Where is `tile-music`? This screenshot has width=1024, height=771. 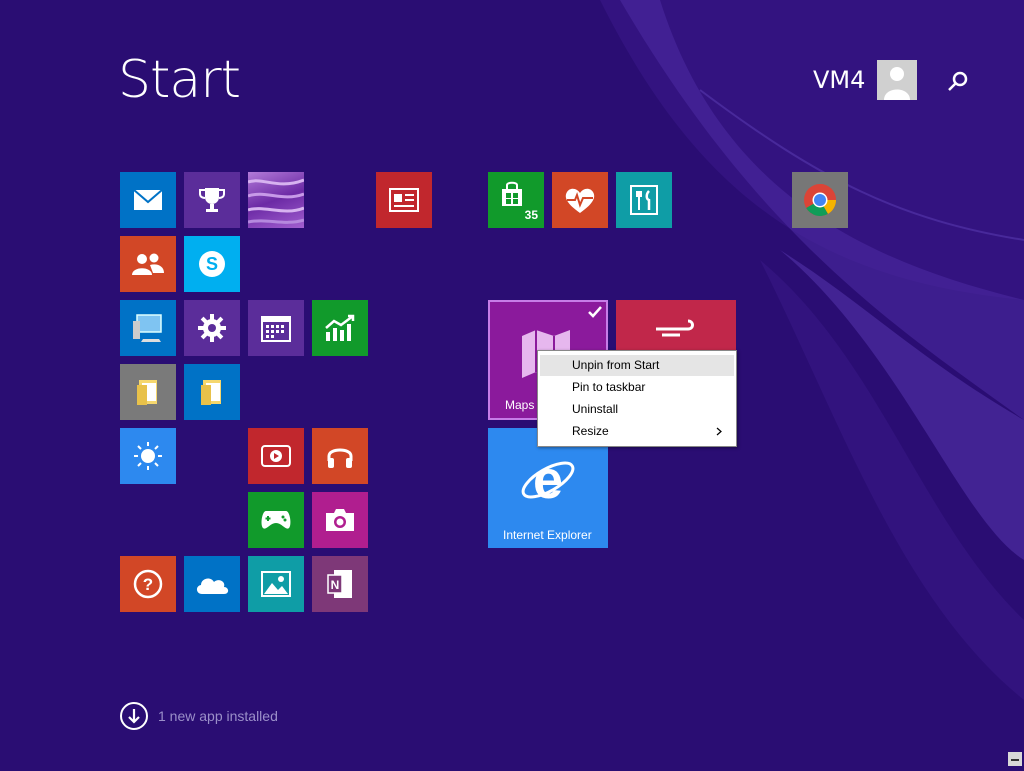
tile-music is located at coordinates (340, 456).